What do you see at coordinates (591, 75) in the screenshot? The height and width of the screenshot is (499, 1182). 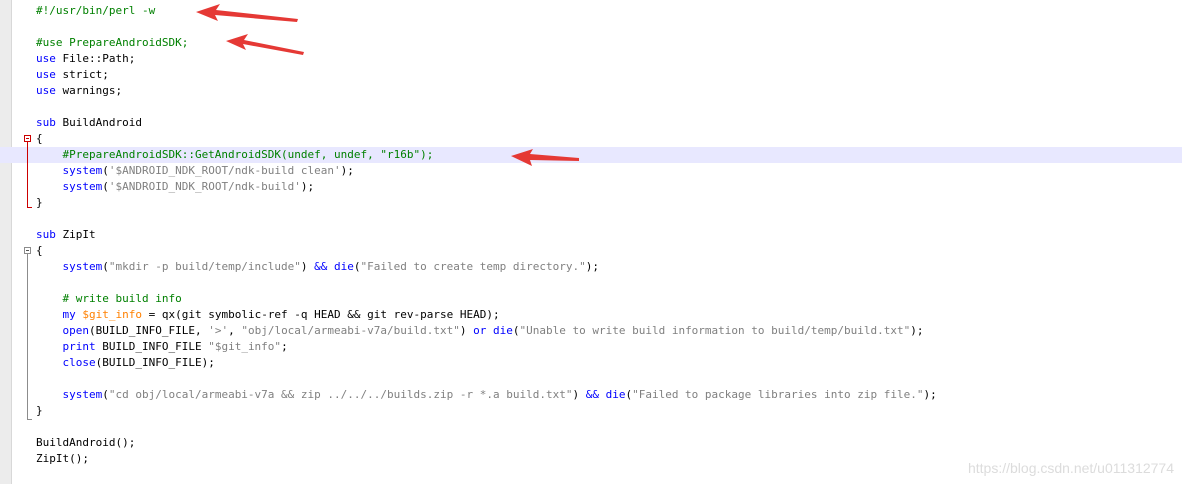 I see `code-line: use strict;` at bounding box center [591, 75].